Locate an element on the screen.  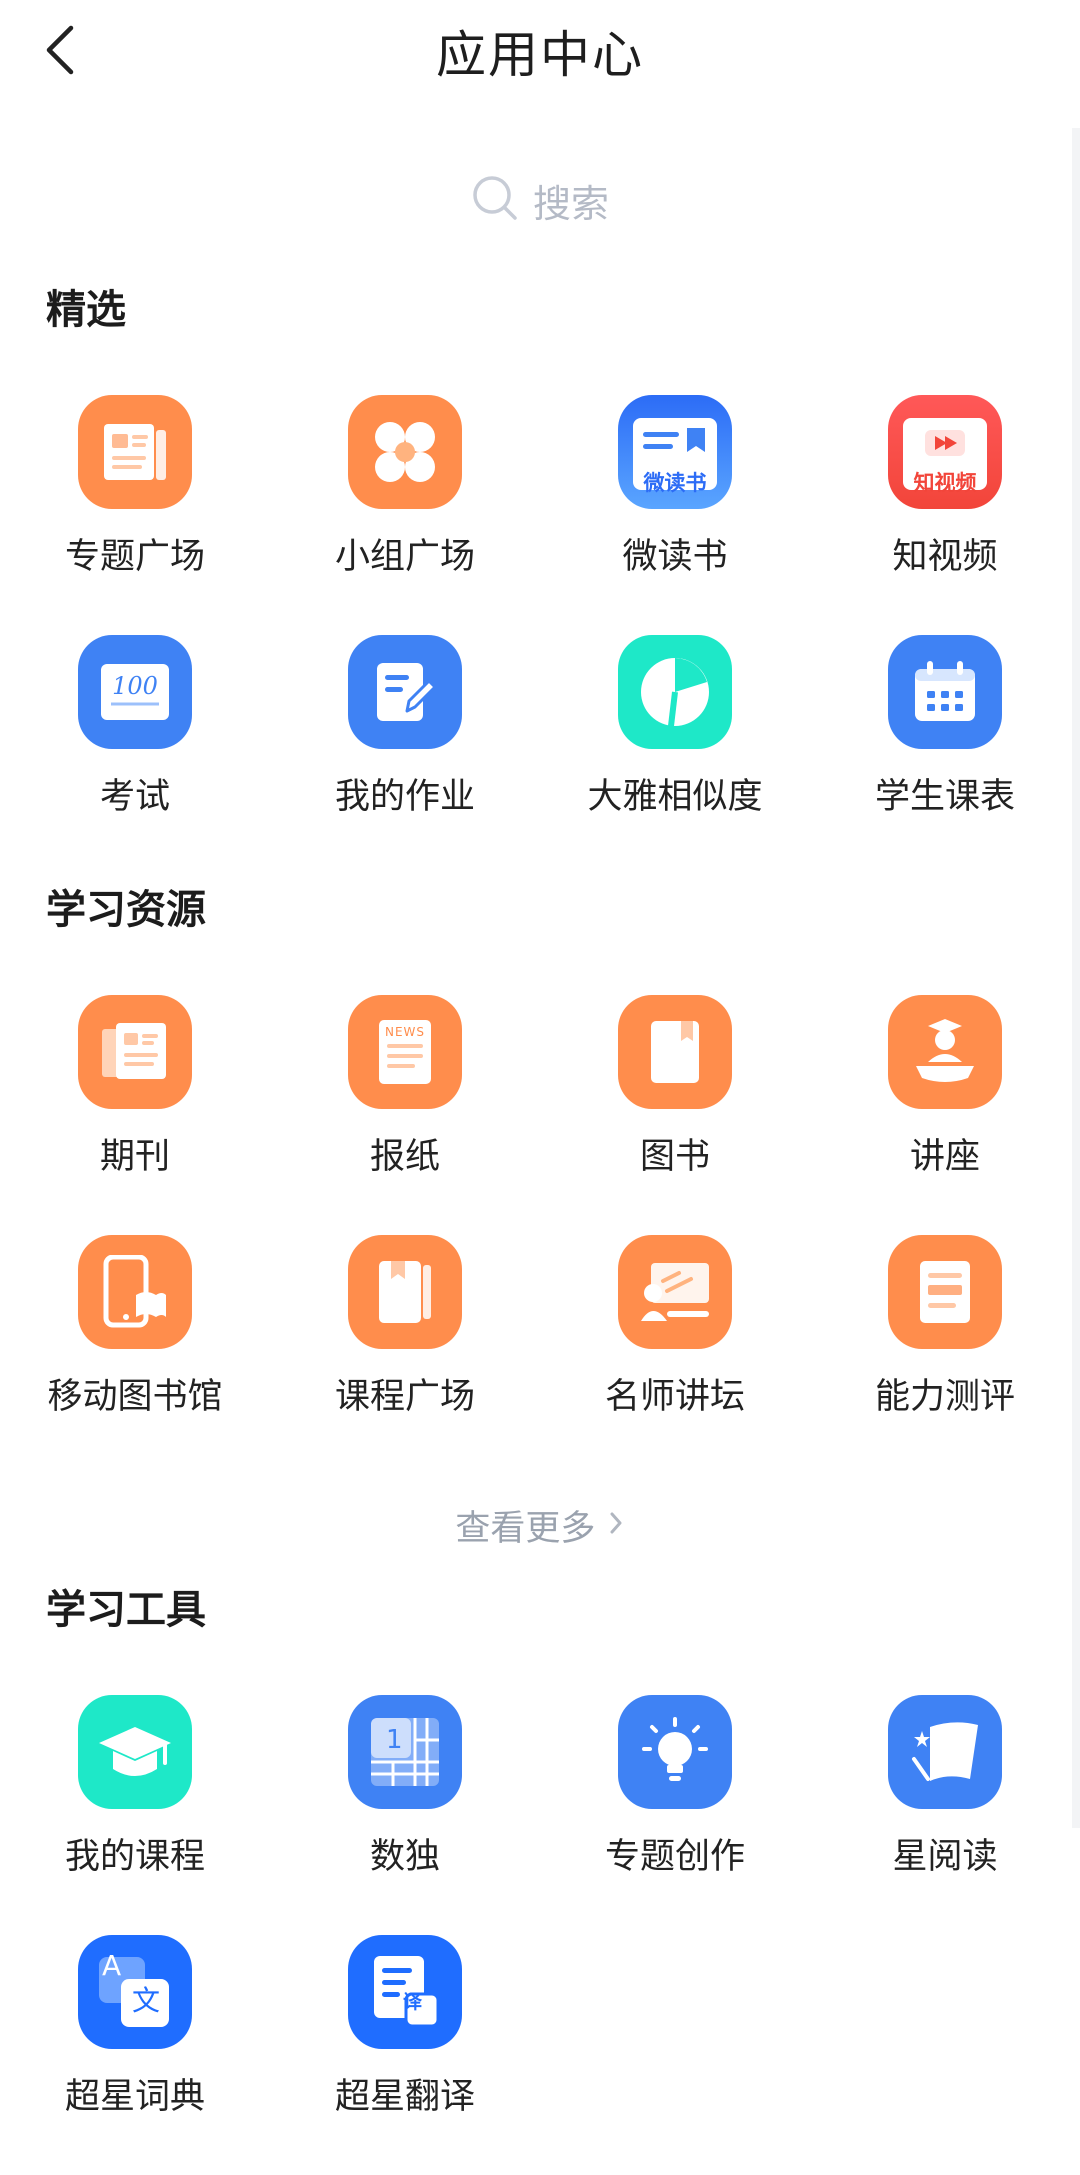
app-chaoxing-dictionary: A 文 超星词典 is located at coordinates (135, 2055).